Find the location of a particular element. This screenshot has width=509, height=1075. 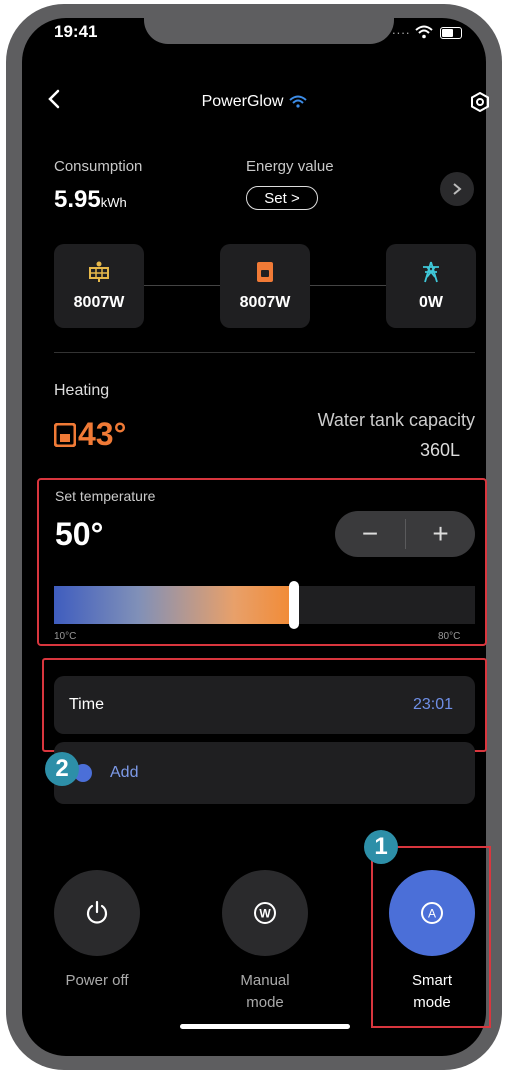

manual-mode-label: Manual mode is located at coordinates (265, 992).